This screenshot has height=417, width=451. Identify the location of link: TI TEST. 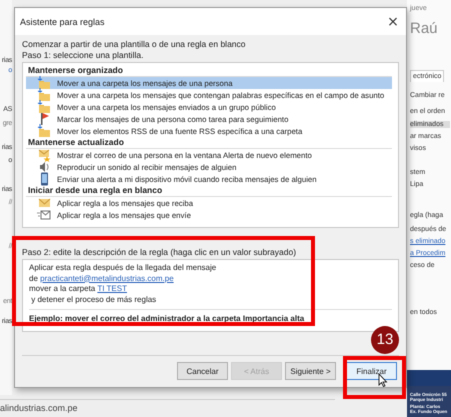
(112, 288).